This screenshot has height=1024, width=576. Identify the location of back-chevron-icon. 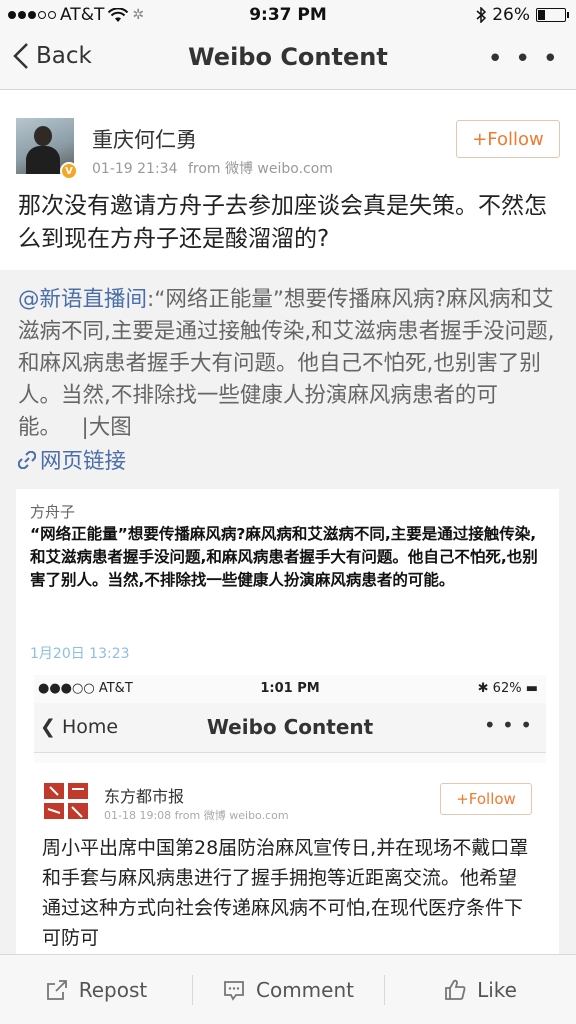
(20, 56).